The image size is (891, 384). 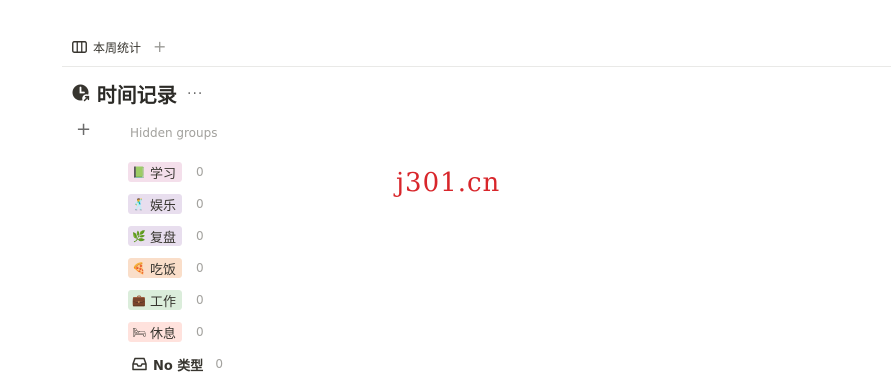 I want to click on group-tag: 📗 学习, so click(x=155, y=172).